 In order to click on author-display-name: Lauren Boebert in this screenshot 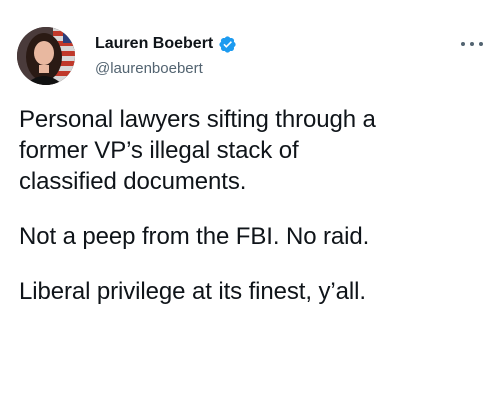, I will do `click(154, 44)`.